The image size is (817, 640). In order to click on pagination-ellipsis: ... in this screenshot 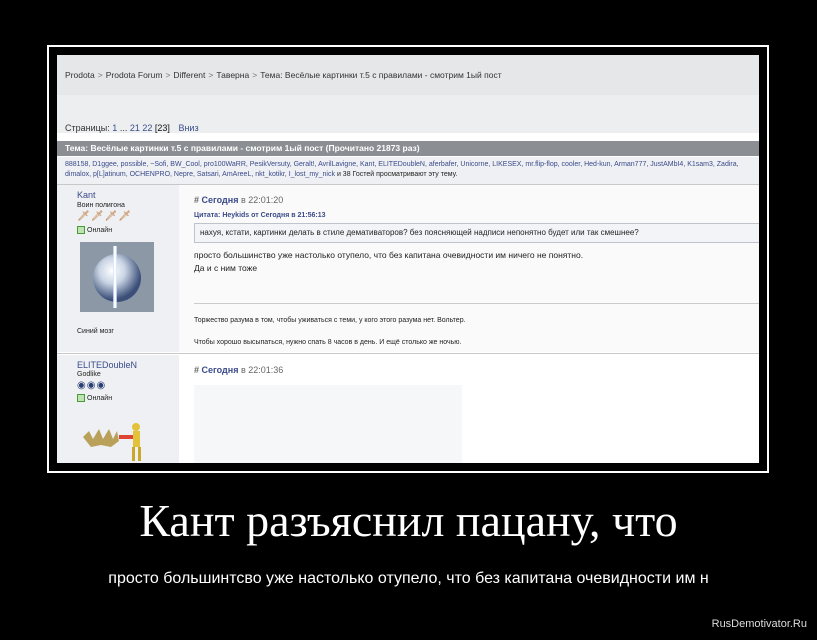, I will do `click(123, 128)`.